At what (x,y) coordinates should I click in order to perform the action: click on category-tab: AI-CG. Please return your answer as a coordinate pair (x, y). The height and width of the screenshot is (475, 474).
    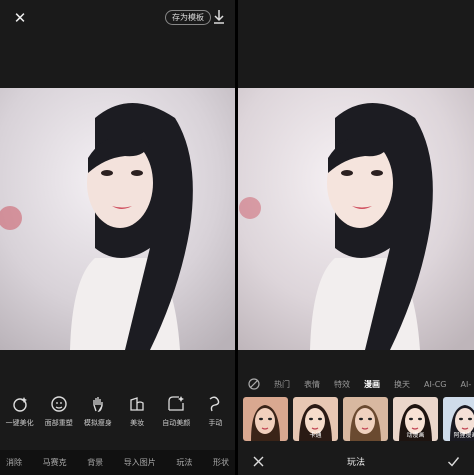
    Looking at the image, I should click on (435, 384).